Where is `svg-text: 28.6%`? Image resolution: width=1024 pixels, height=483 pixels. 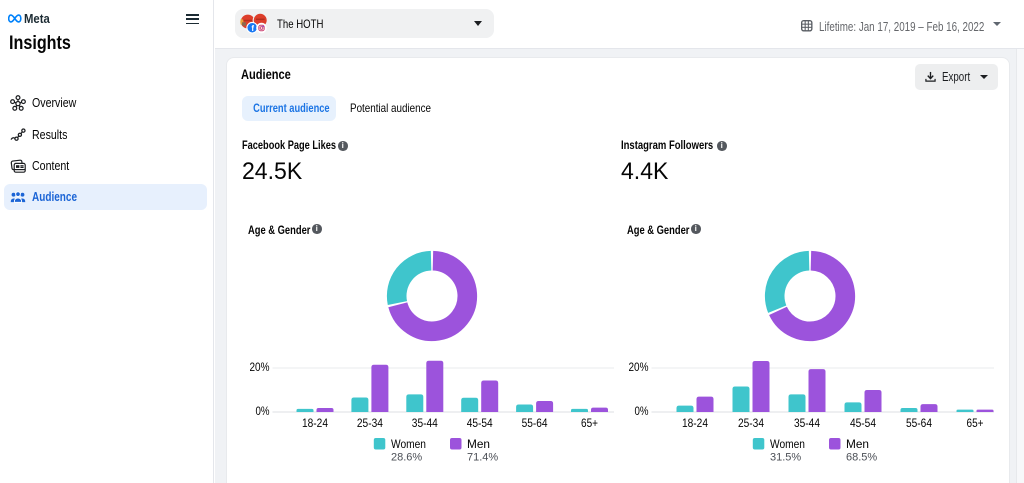
svg-text: 28.6% is located at coordinates (406, 458).